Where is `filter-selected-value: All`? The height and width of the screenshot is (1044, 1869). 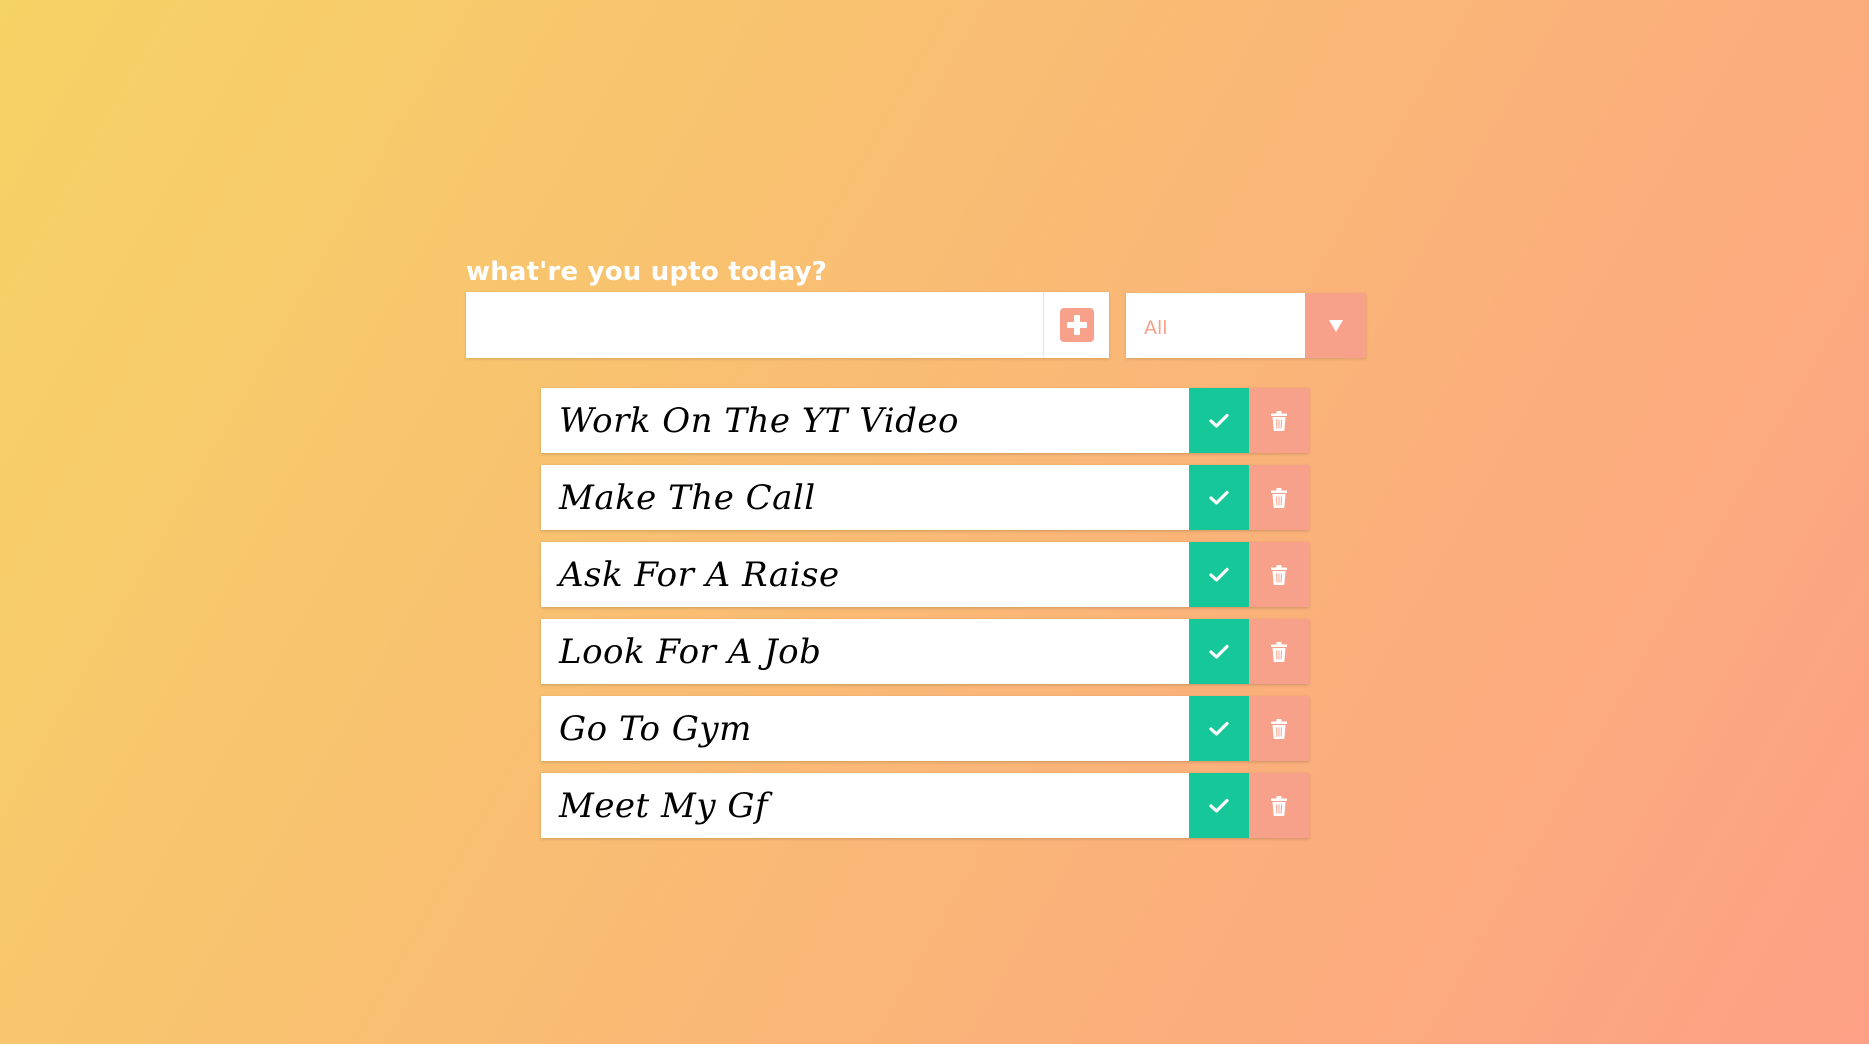
filter-selected-value: All is located at coordinates (1215, 325).